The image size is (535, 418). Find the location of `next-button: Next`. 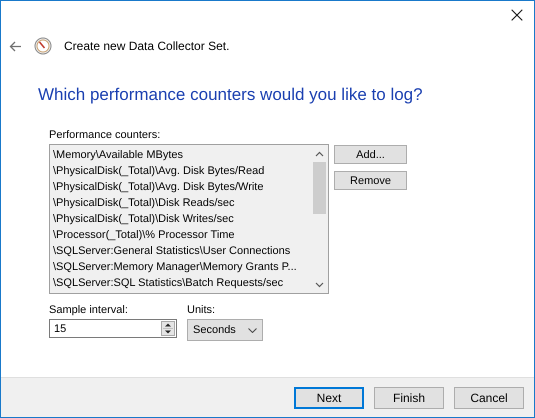

next-button: Next is located at coordinates (329, 397).